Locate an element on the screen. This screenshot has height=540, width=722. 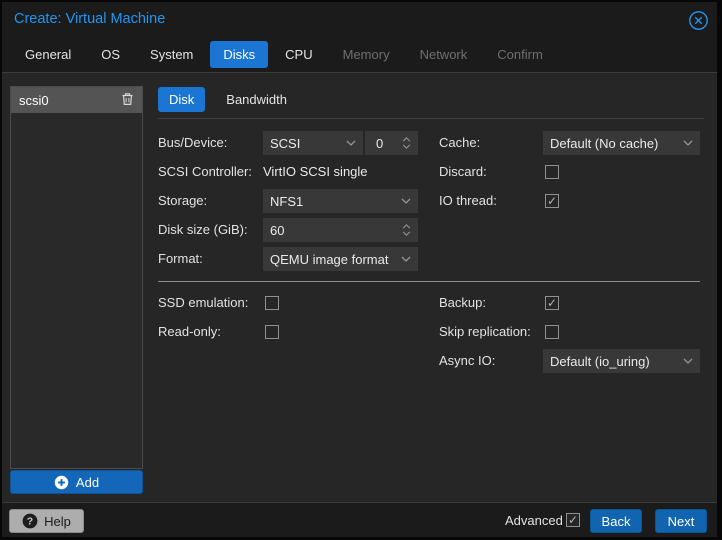
question-circle-icon: ? is located at coordinates (30, 521).